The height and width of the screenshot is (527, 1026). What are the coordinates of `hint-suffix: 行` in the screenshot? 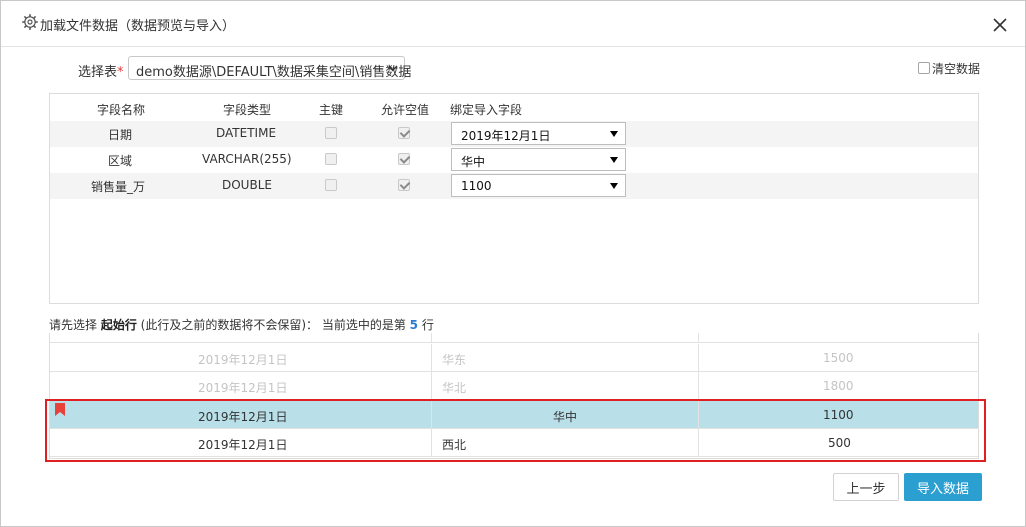 It's located at (426, 325).